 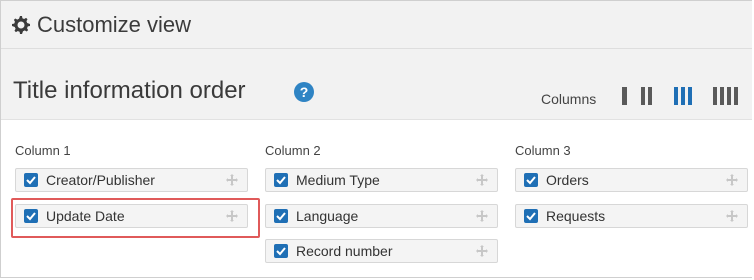 What do you see at coordinates (135, 218) in the screenshot?
I see `highlight-box` at bounding box center [135, 218].